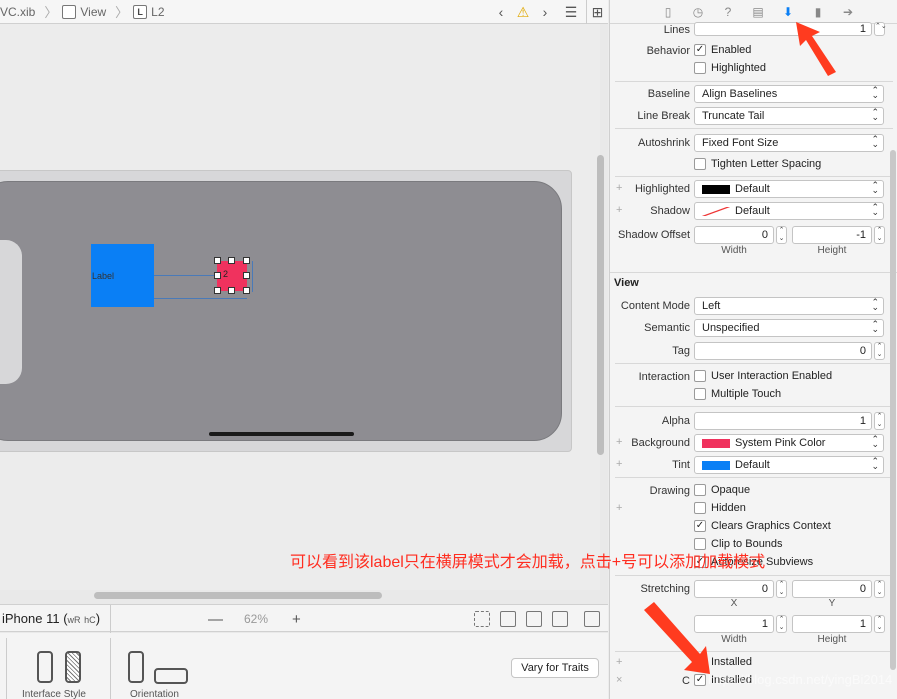 The width and height of the screenshot is (897, 699). Describe the element at coordinates (832, 639) in the screenshot. I see `height-caption: Height` at that location.